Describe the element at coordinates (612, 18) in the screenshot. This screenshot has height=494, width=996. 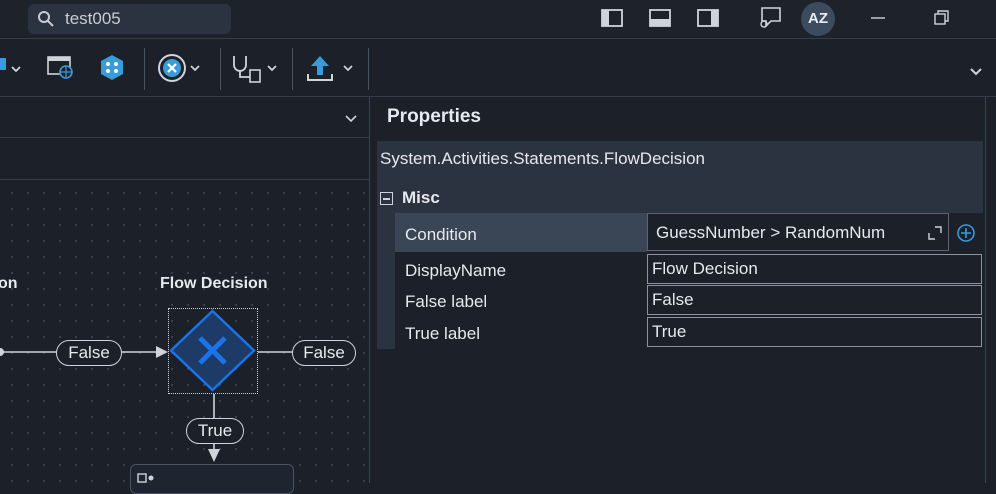
I see `layout-left-panel-icon` at that location.